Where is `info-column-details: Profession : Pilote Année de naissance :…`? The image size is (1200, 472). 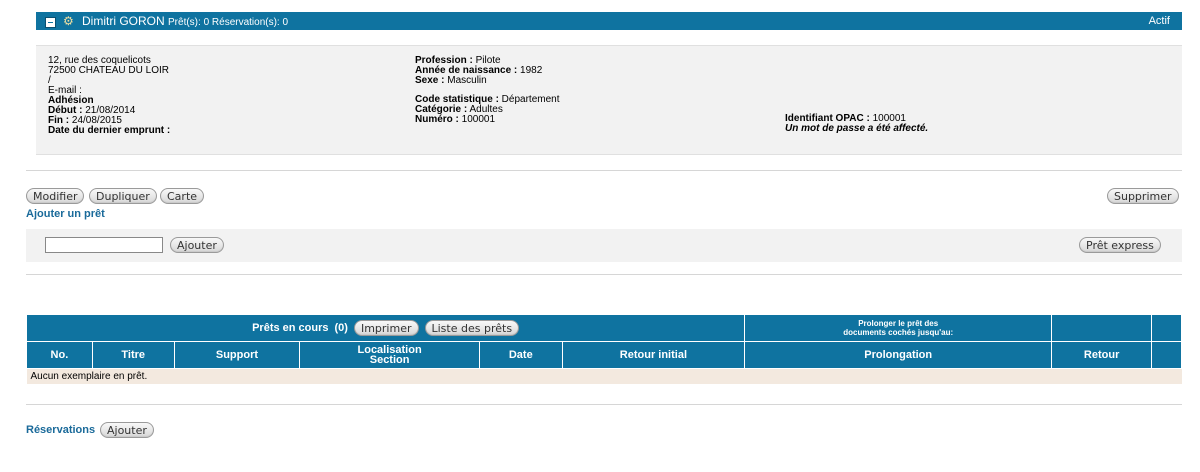
info-column-details: Profession : Pilote Année de naissance :… is located at coordinates (487, 90).